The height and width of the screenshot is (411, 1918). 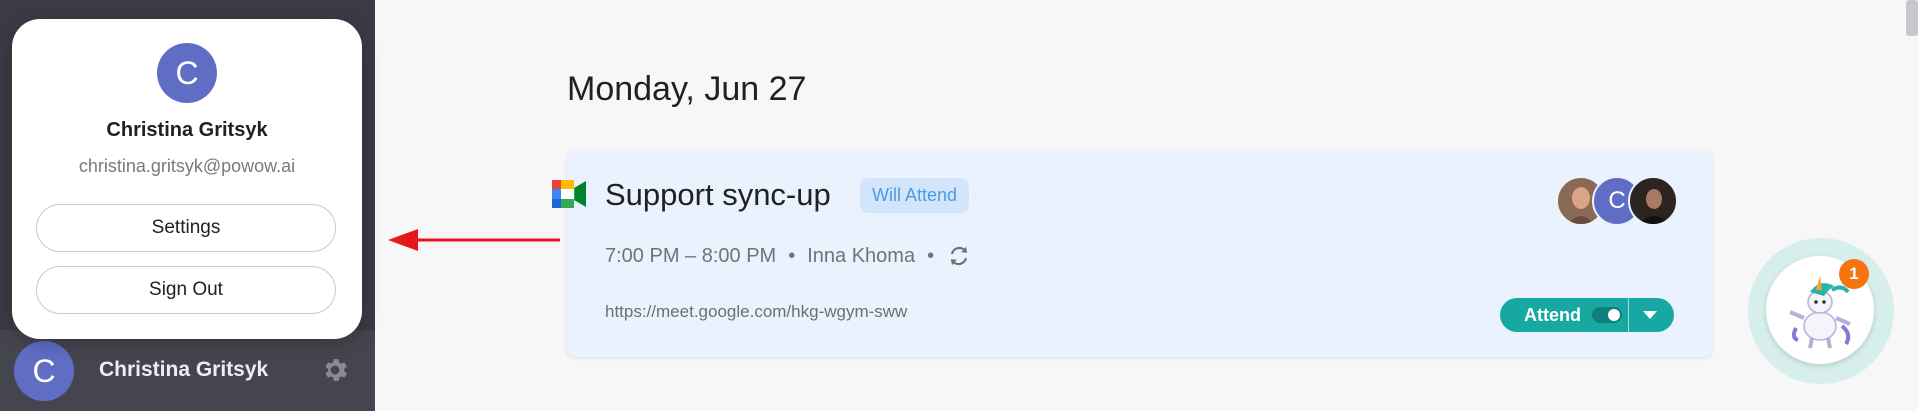 What do you see at coordinates (915, 195) in the screenshot?
I see `status-badge: Will Attend` at bounding box center [915, 195].